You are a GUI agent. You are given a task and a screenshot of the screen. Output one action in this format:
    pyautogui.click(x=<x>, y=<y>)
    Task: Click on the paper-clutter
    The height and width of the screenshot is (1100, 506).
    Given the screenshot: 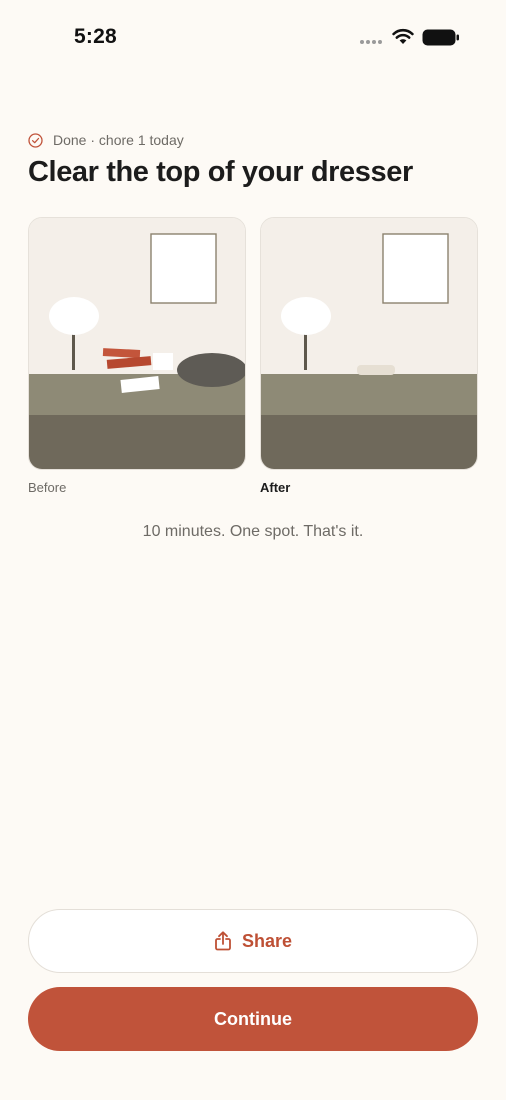 What is the action you would take?
    pyautogui.click(x=163, y=361)
    